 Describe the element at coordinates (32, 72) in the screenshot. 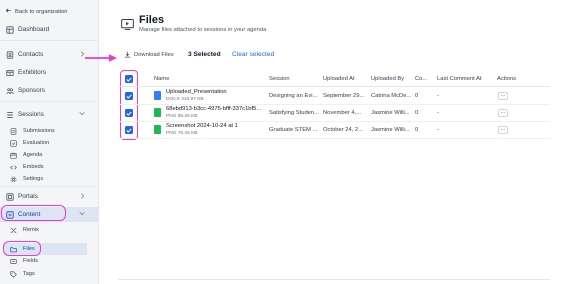

I see `sidebar-item-label: Exhibitors` at that location.